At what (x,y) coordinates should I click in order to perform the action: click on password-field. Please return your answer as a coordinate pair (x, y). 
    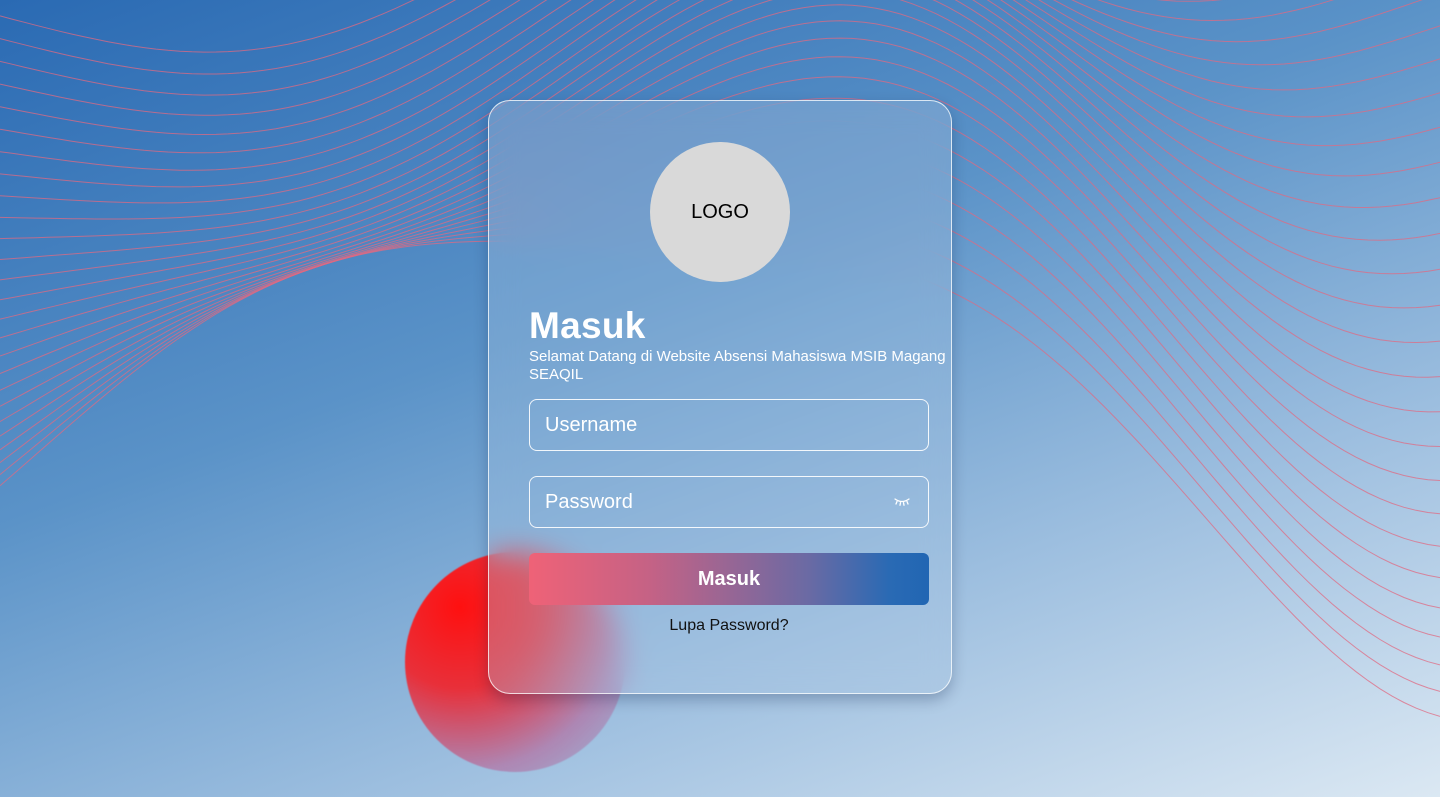
    Looking at the image, I should click on (729, 502).